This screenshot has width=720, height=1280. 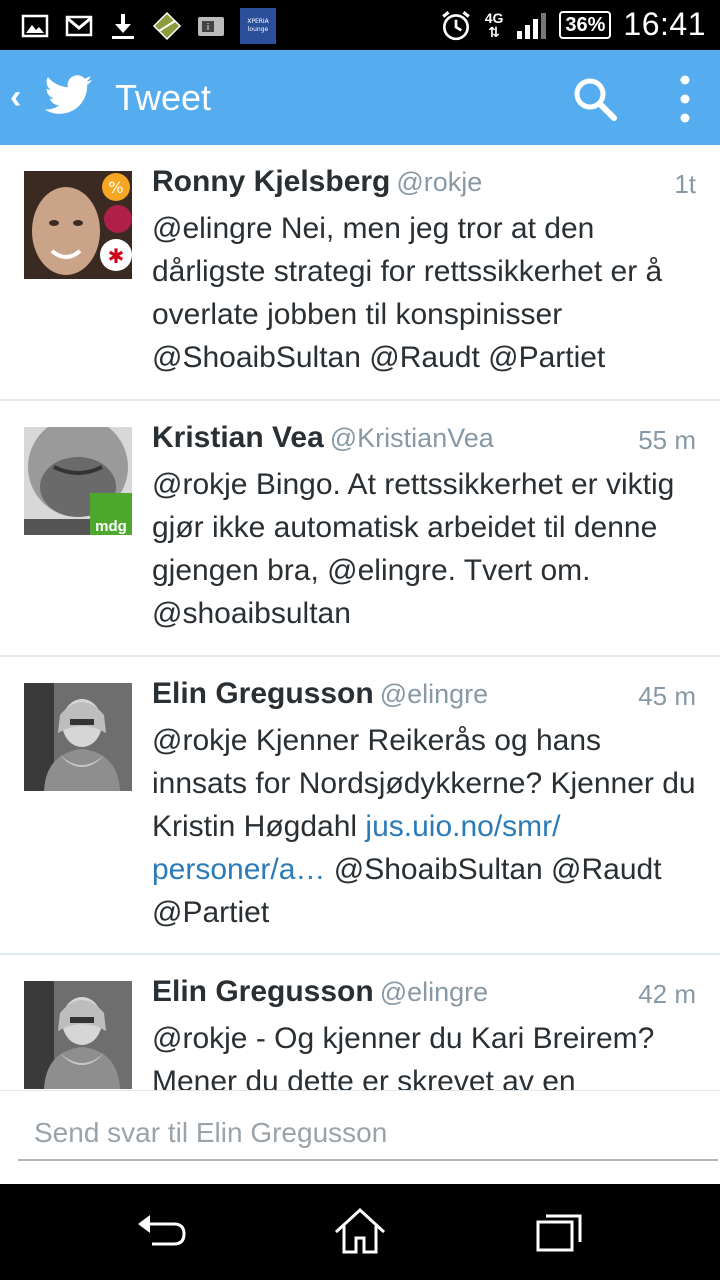 What do you see at coordinates (15, 97) in the screenshot?
I see `back-chevron-icon: ‹` at bounding box center [15, 97].